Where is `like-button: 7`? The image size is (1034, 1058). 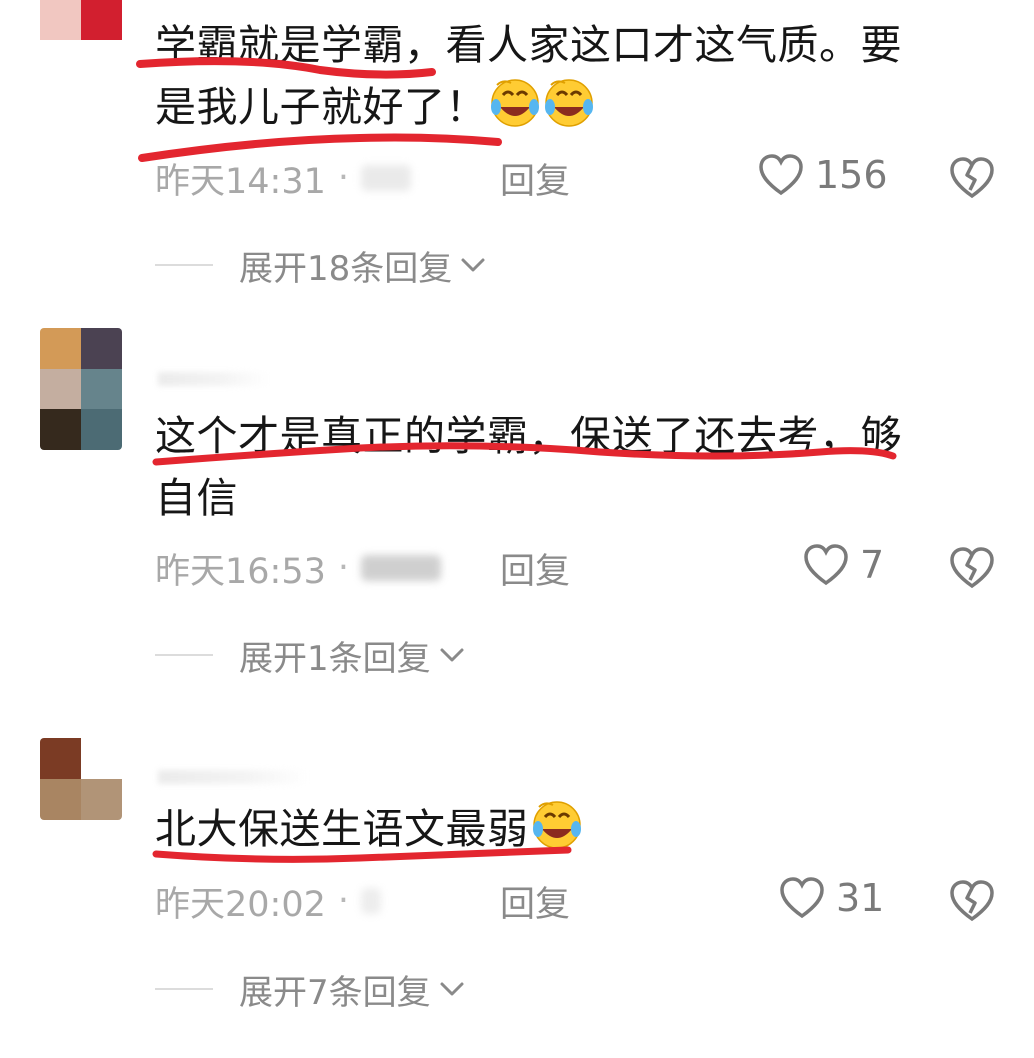
like-button: 7 is located at coordinates (843, 565).